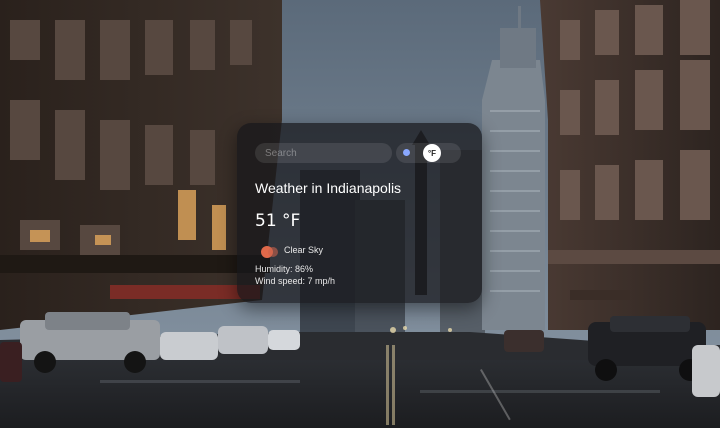 This screenshot has height=428, width=720. What do you see at coordinates (278, 221) in the screenshot?
I see `temperature: 51 °F` at bounding box center [278, 221].